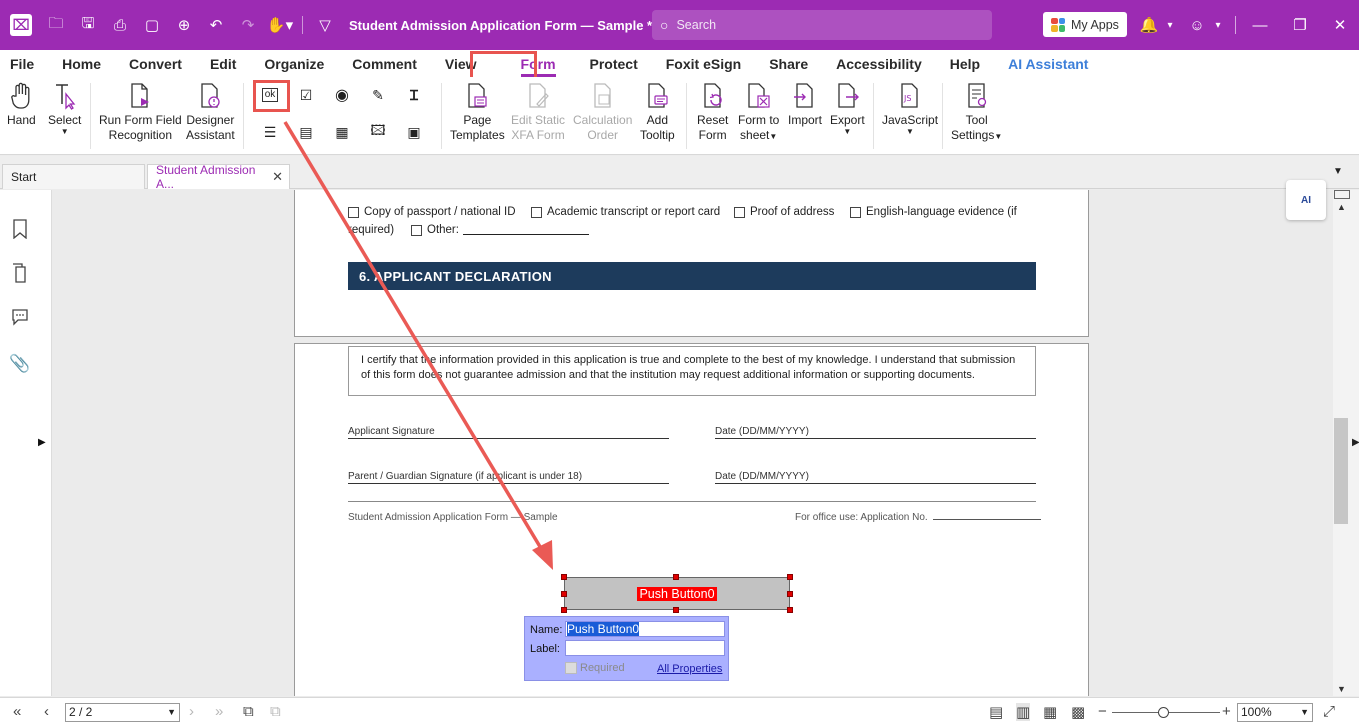 The image size is (1359, 726). I want to click on pages-icon, so click(20, 273).